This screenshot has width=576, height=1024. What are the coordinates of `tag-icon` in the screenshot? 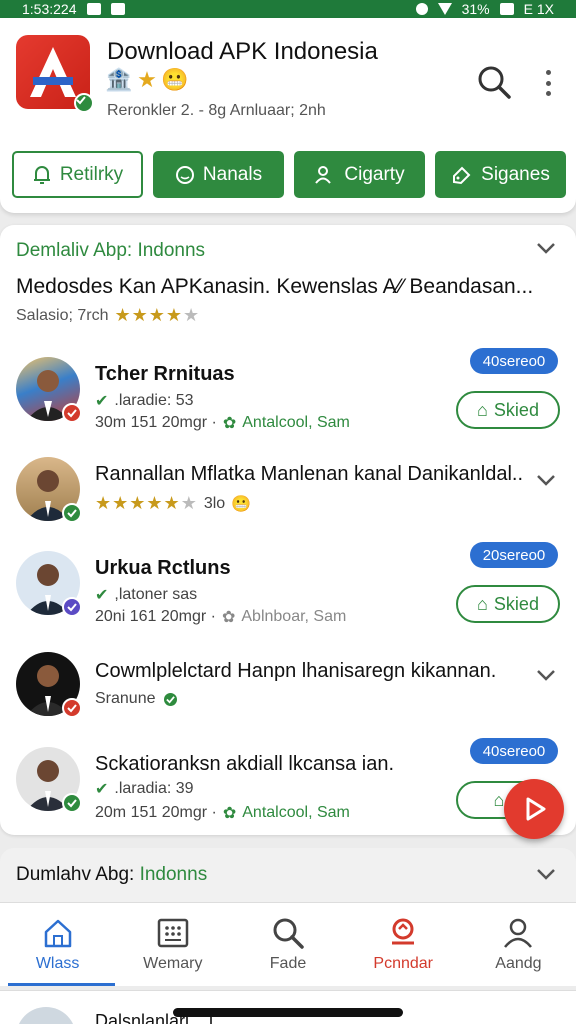 It's located at (462, 175).